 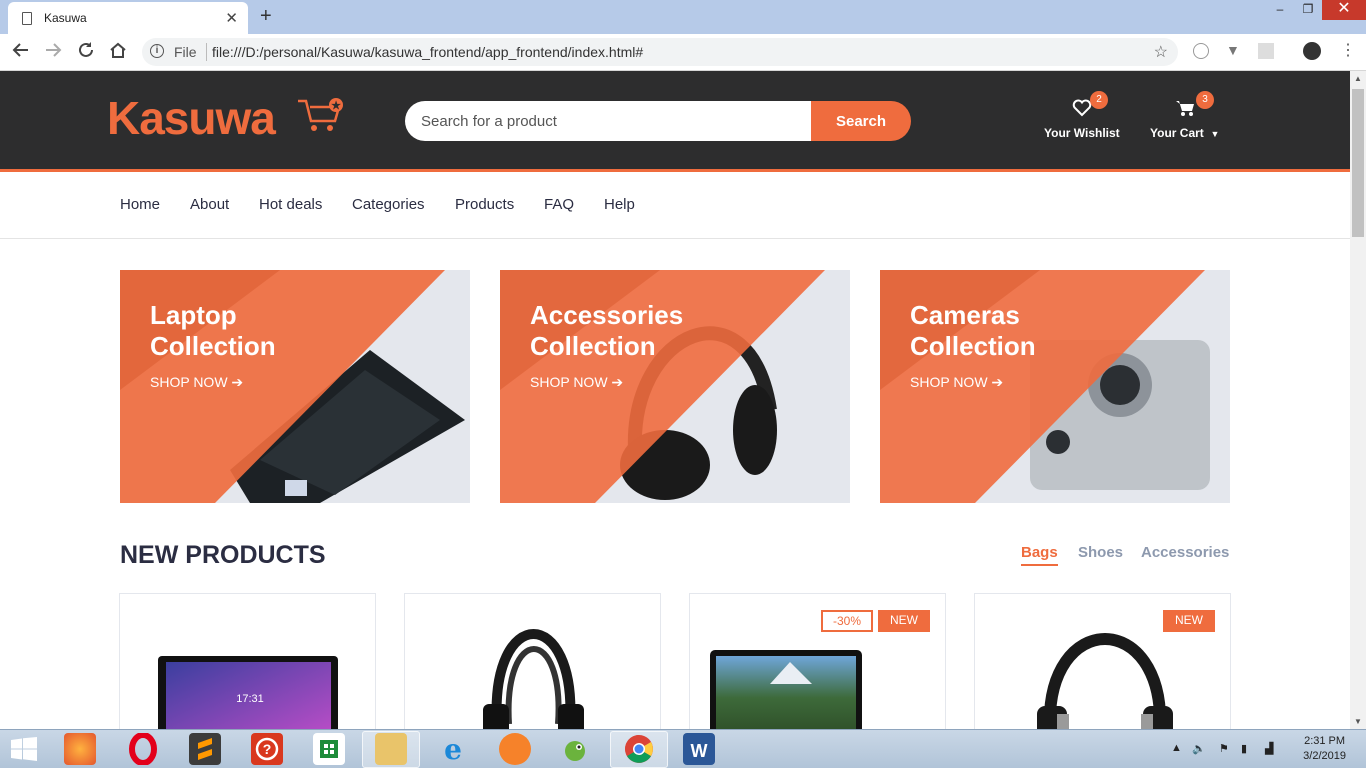 What do you see at coordinates (1176, 748) in the screenshot?
I see `show-hidden-icons-icon: ▲` at bounding box center [1176, 748].